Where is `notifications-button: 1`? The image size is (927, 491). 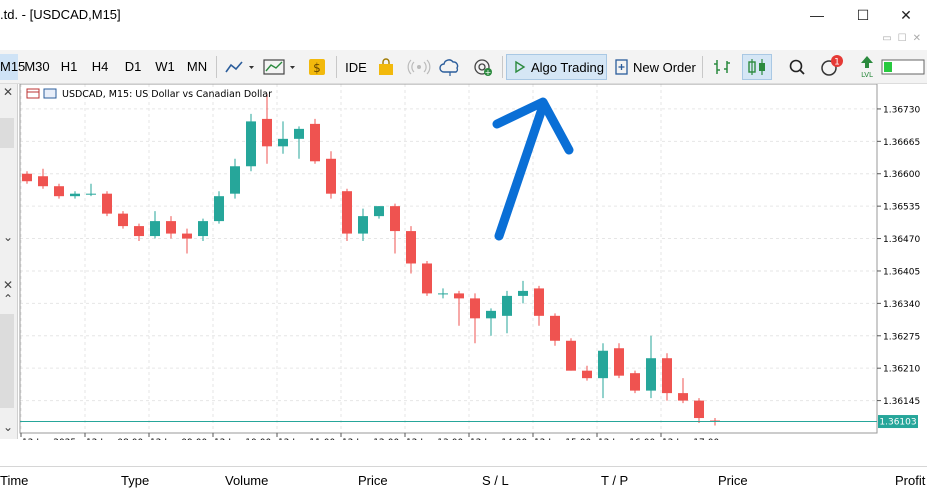 notifications-button: 1 is located at coordinates (832, 67).